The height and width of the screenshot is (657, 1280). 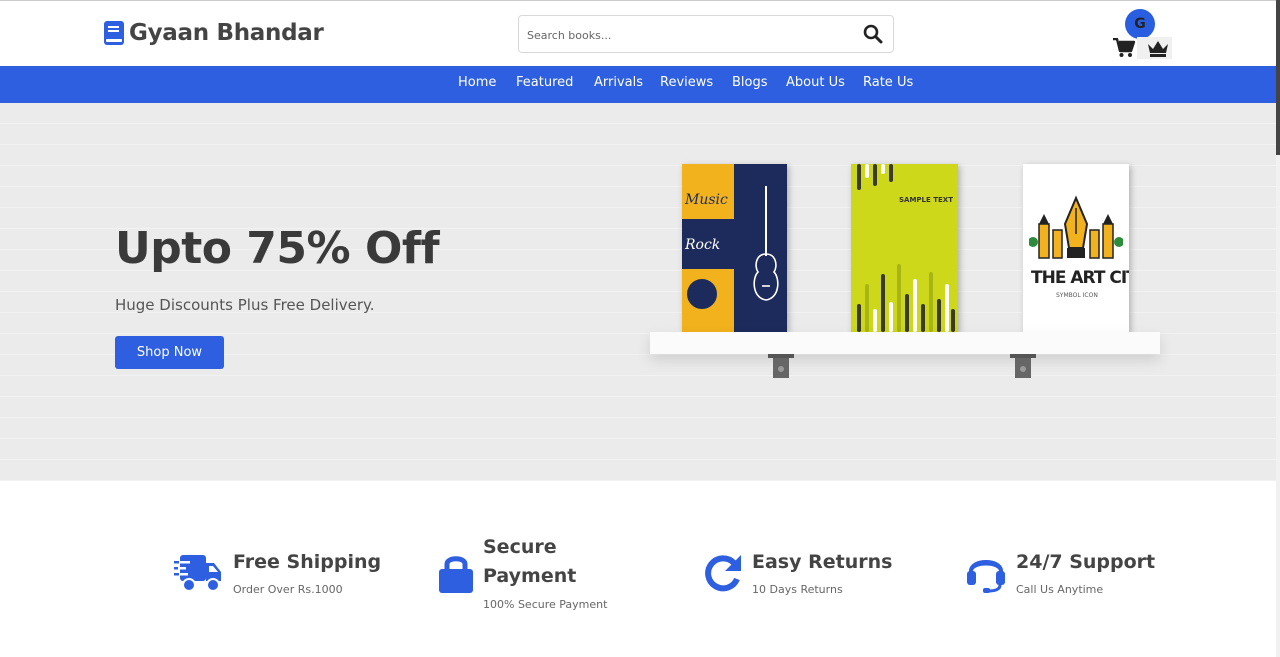 I want to click on book-stripes, so click(x=906, y=248).